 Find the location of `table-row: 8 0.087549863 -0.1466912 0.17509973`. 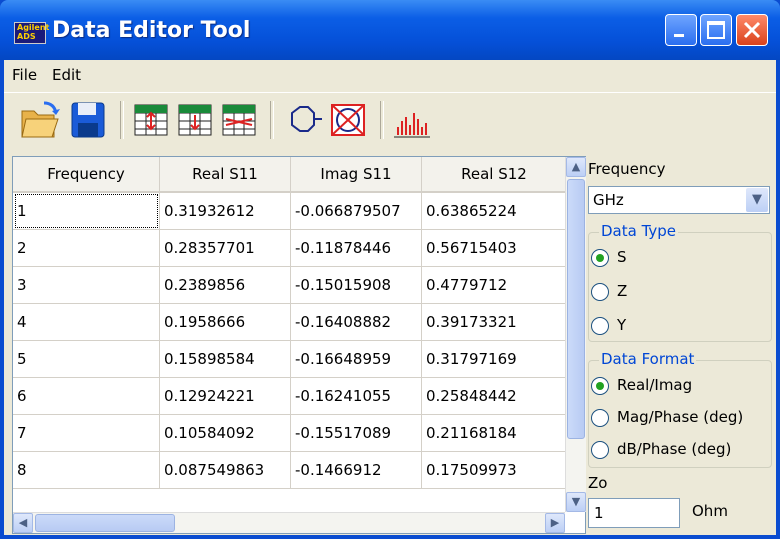

table-row: 8 0.087549863 -0.1466912 0.17509973 is located at coordinates (290, 470).